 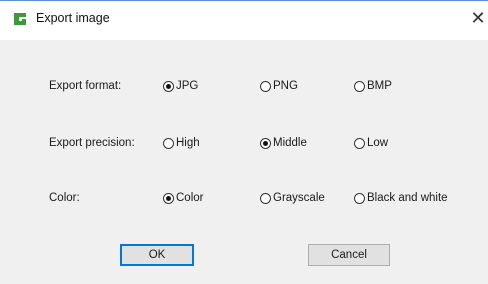 What do you see at coordinates (290, 143) in the screenshot?
I see `radio-label: Middle` at bounding box center [290, 143].